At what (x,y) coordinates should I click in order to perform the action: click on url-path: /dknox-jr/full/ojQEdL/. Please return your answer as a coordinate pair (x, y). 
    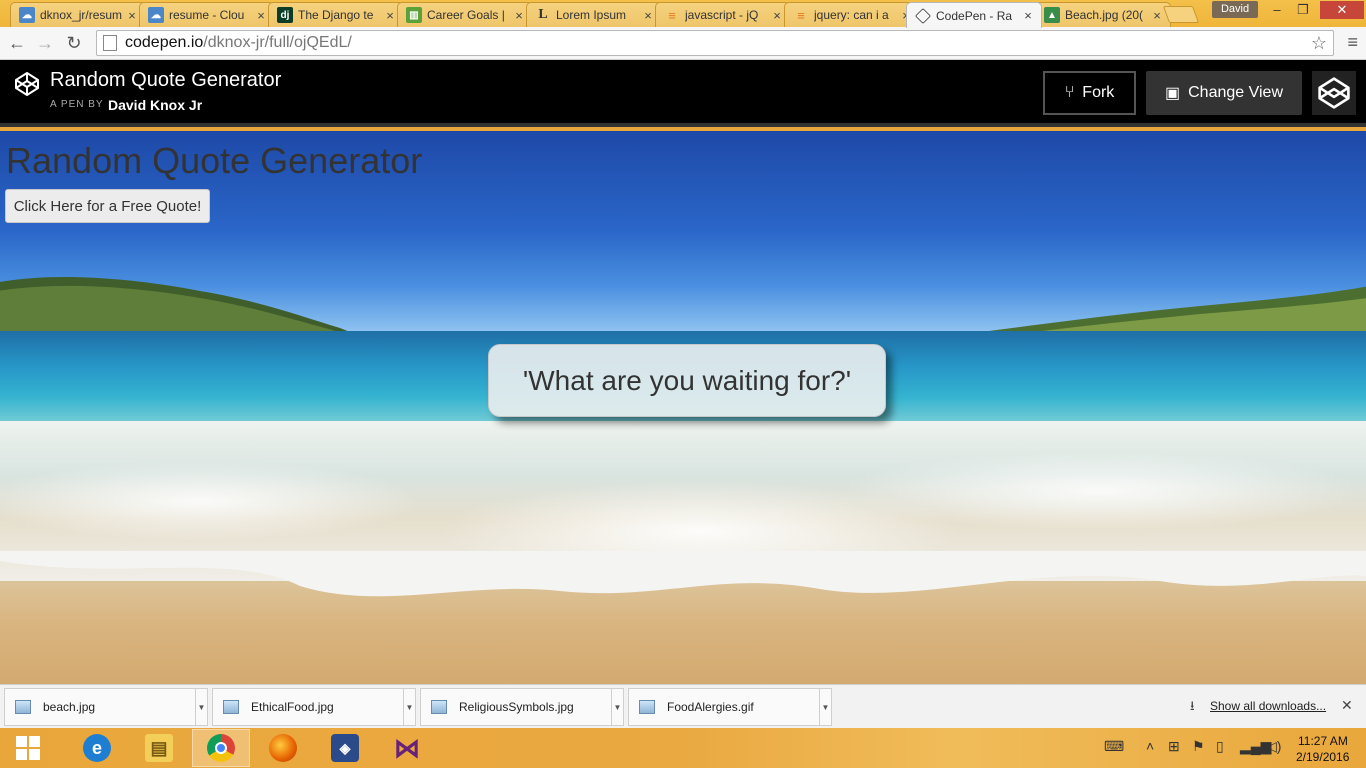
    Looking at the image, I should click on (277, 42).